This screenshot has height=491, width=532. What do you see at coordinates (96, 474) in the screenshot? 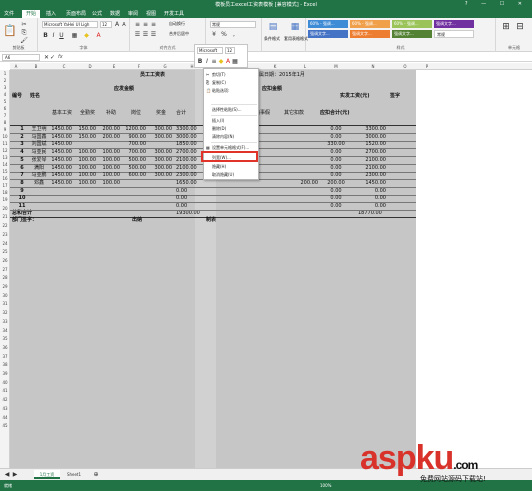
I see `add-sheet-icon: ⊕` at bounding box center [96, 474].